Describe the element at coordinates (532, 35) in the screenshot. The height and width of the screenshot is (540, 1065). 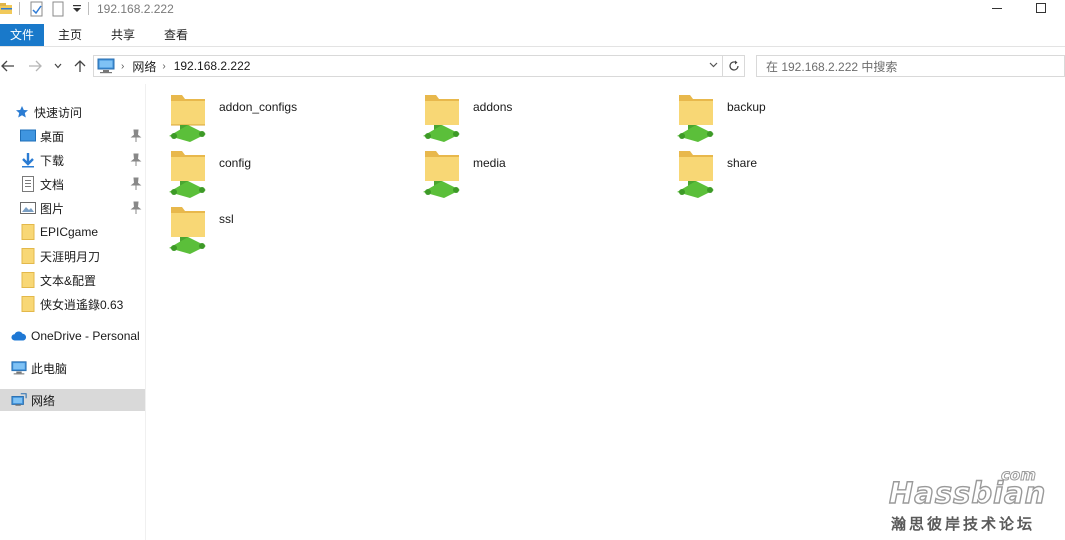
I see `ribbon: 文件 主页 共享 查看` at that location.